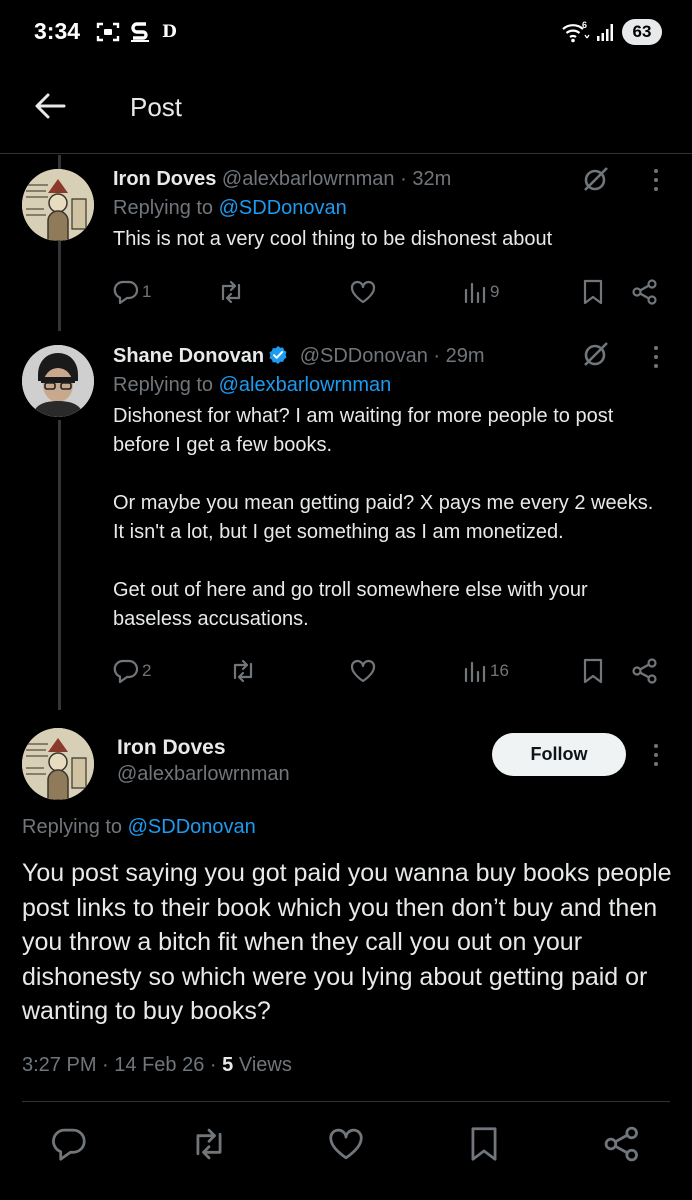 This screenshot has height=1200, width=692. What do you see at coordinates (346, 1101) in the screenshot?
I see `divider` at bounding box center [346, 1101].